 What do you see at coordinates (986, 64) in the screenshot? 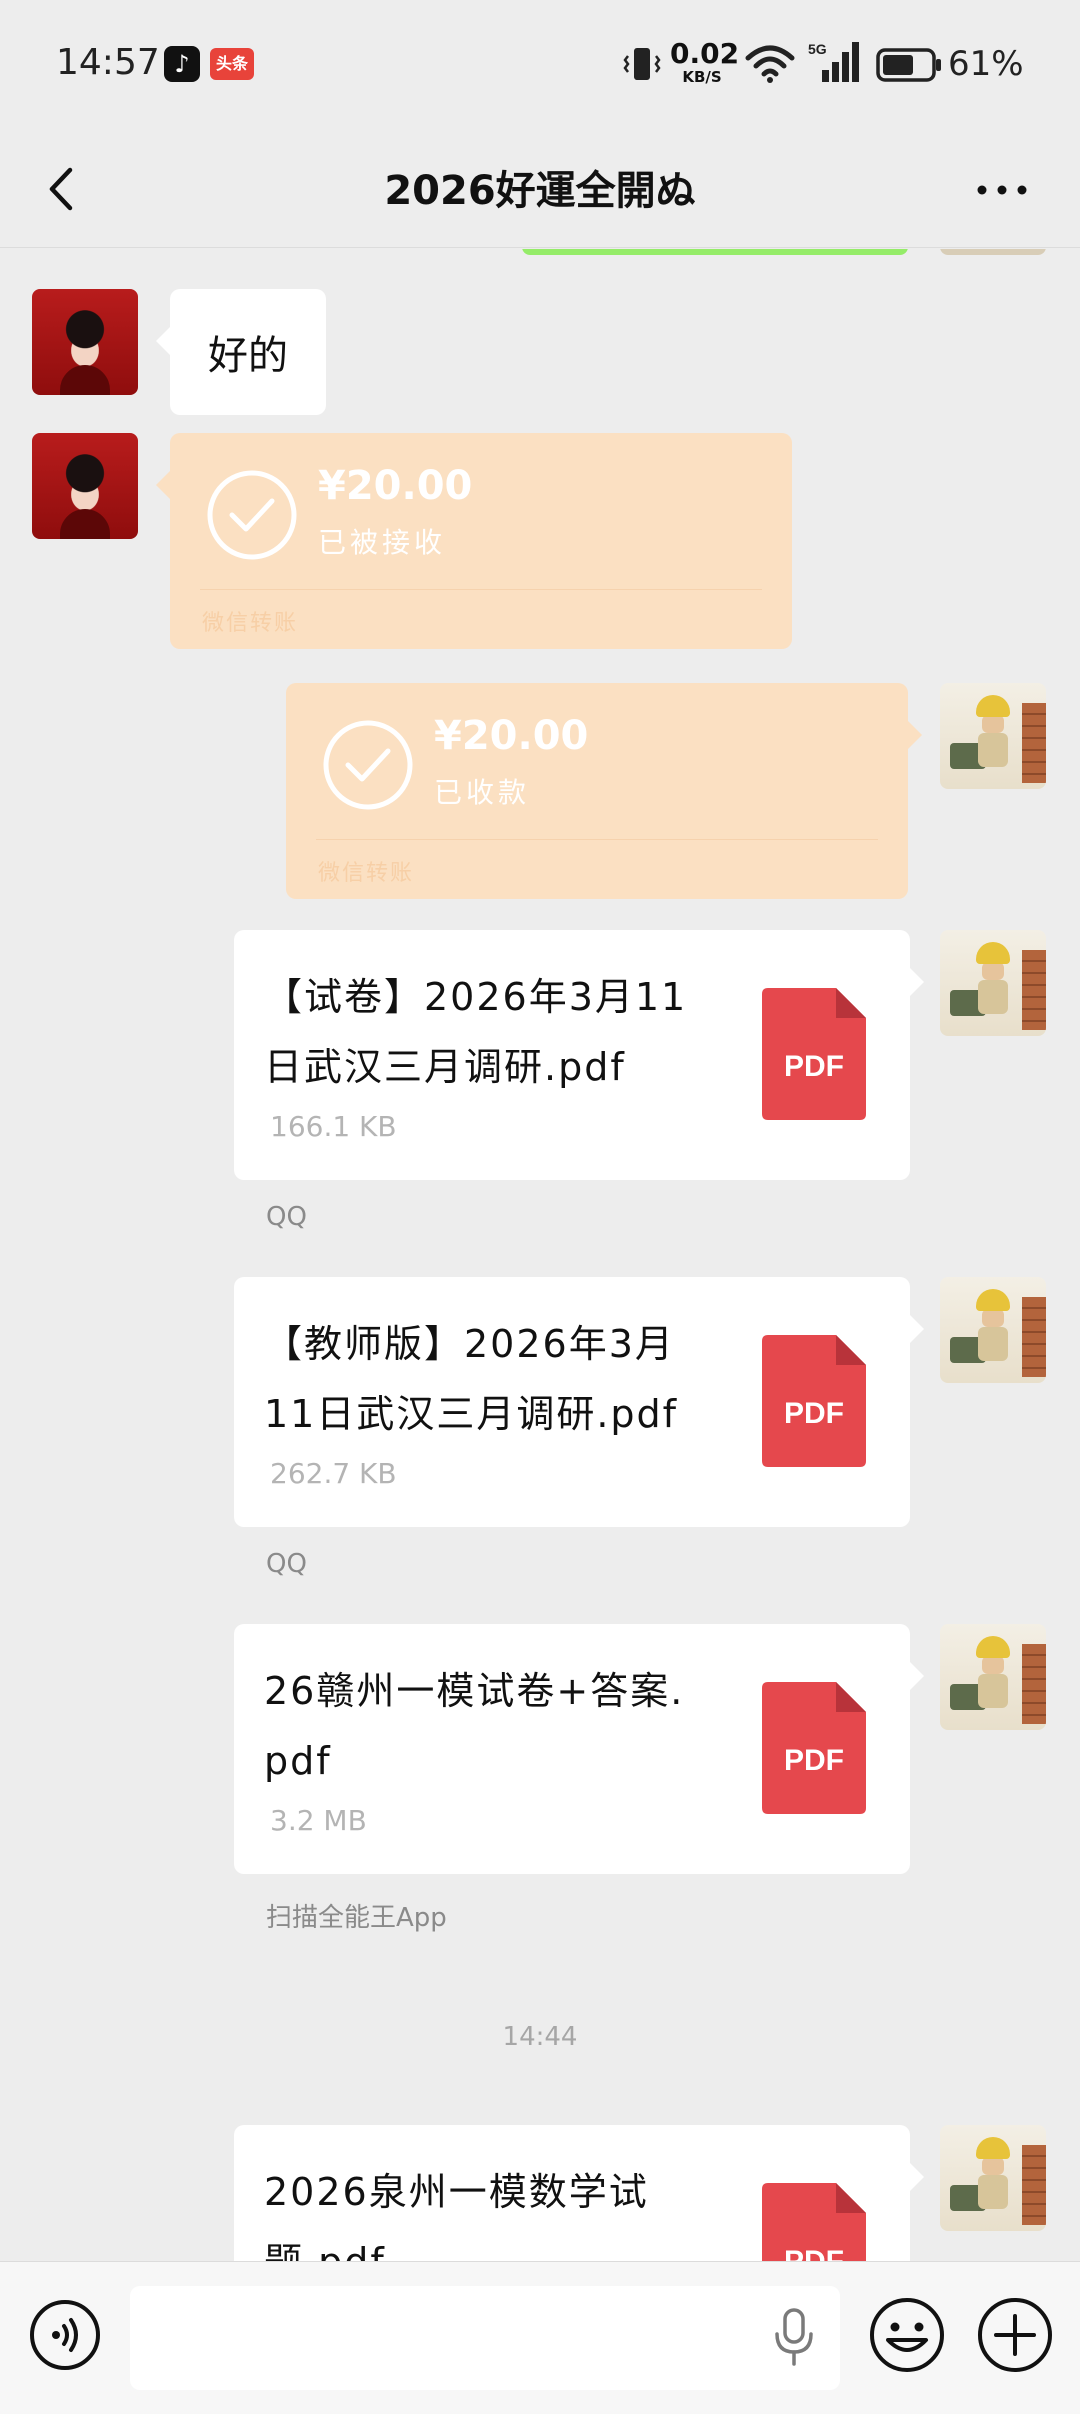
I see `battery-percent: 61%` at bounding box center [986, 64].